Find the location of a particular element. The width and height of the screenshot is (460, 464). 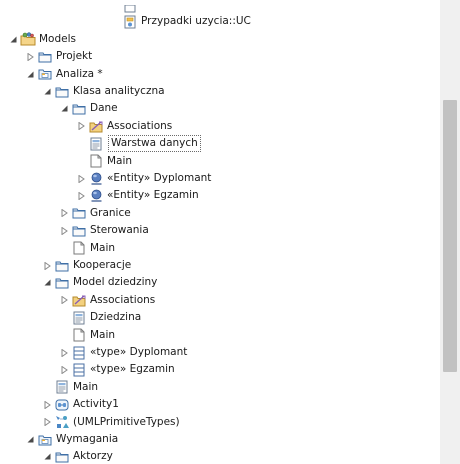

tree-item-label: Kooperacje is located at coordinates (102, 265).